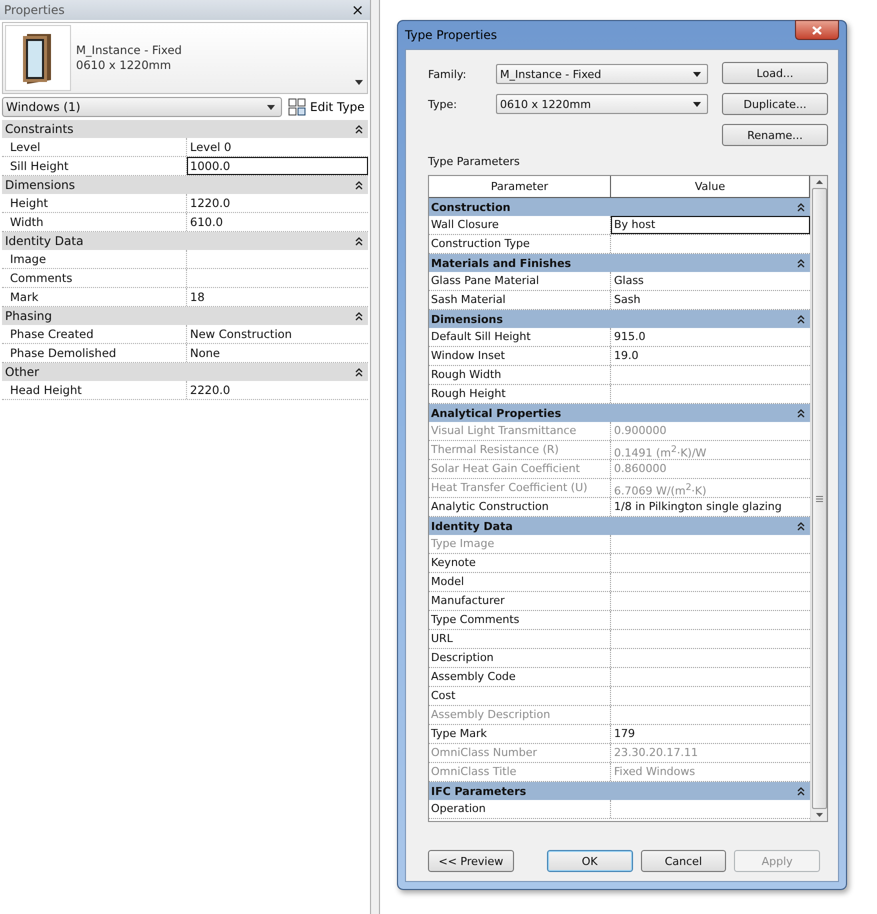  I want to click on parameter-name: Cost, so click(520, 696).